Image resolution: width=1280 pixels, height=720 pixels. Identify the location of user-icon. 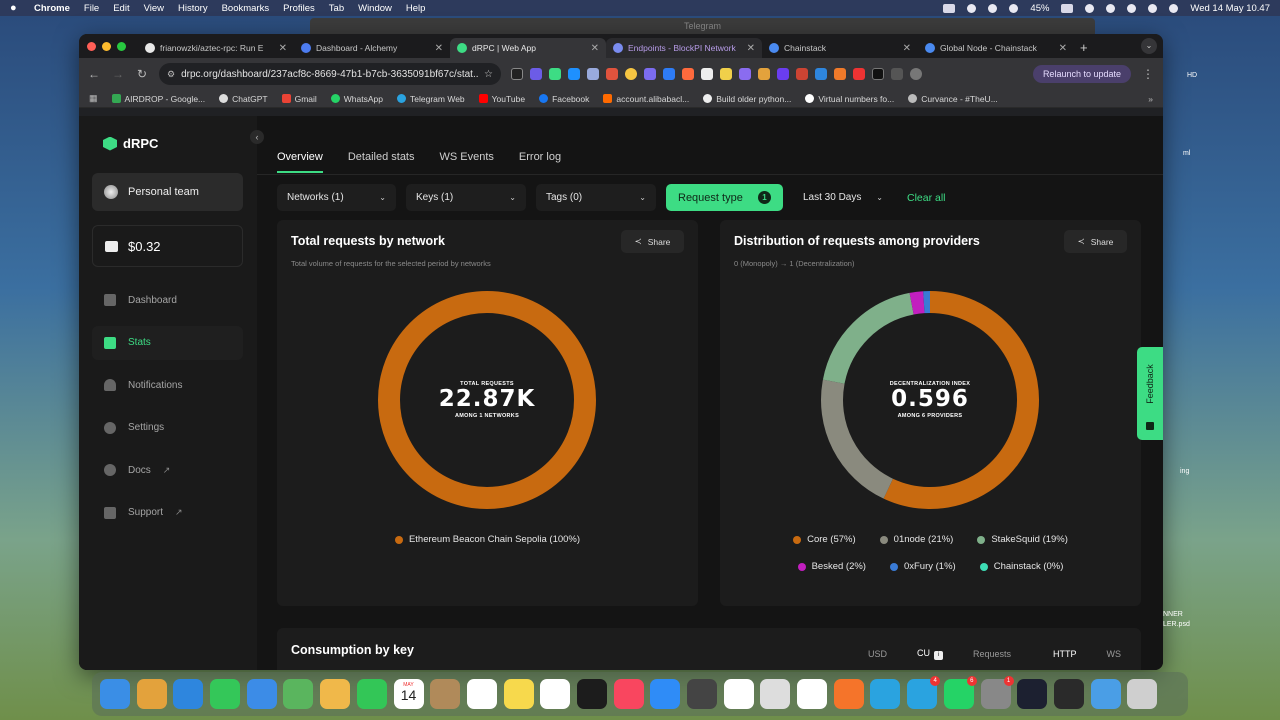
(1132, 8).